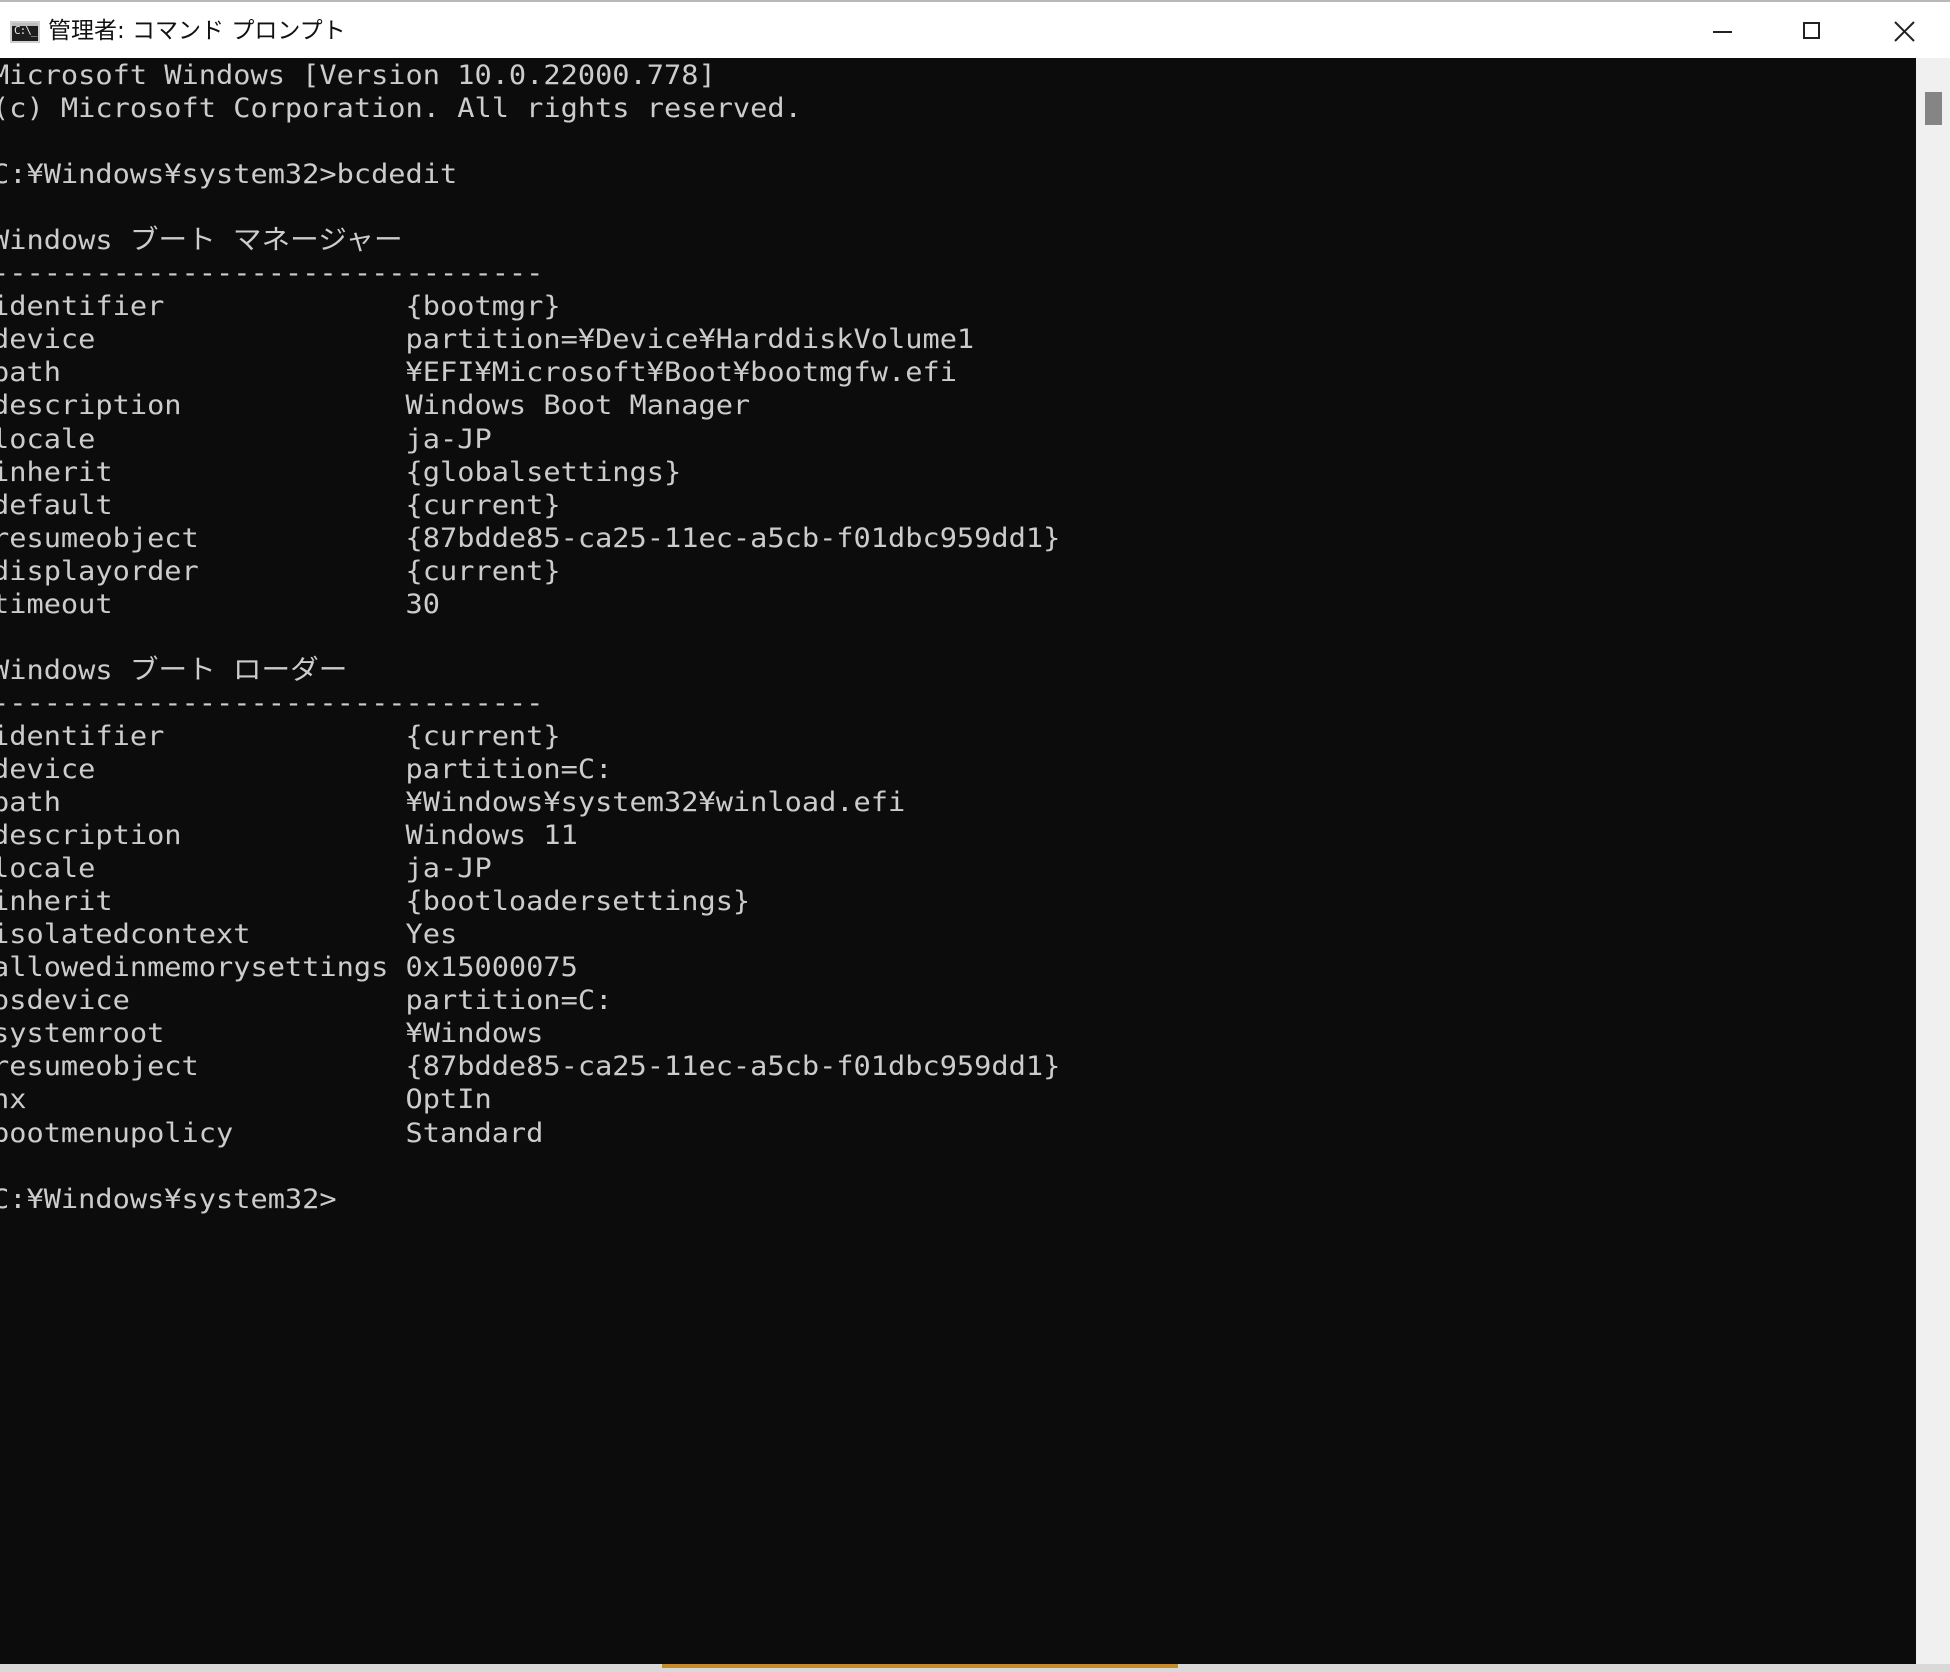 The height and width of the screenshot is (1672, 1950). Describe the element at coordinates (197, 31) in the screenshot. I see `window-title: 管理者: コマンド プロンプト` at that location.